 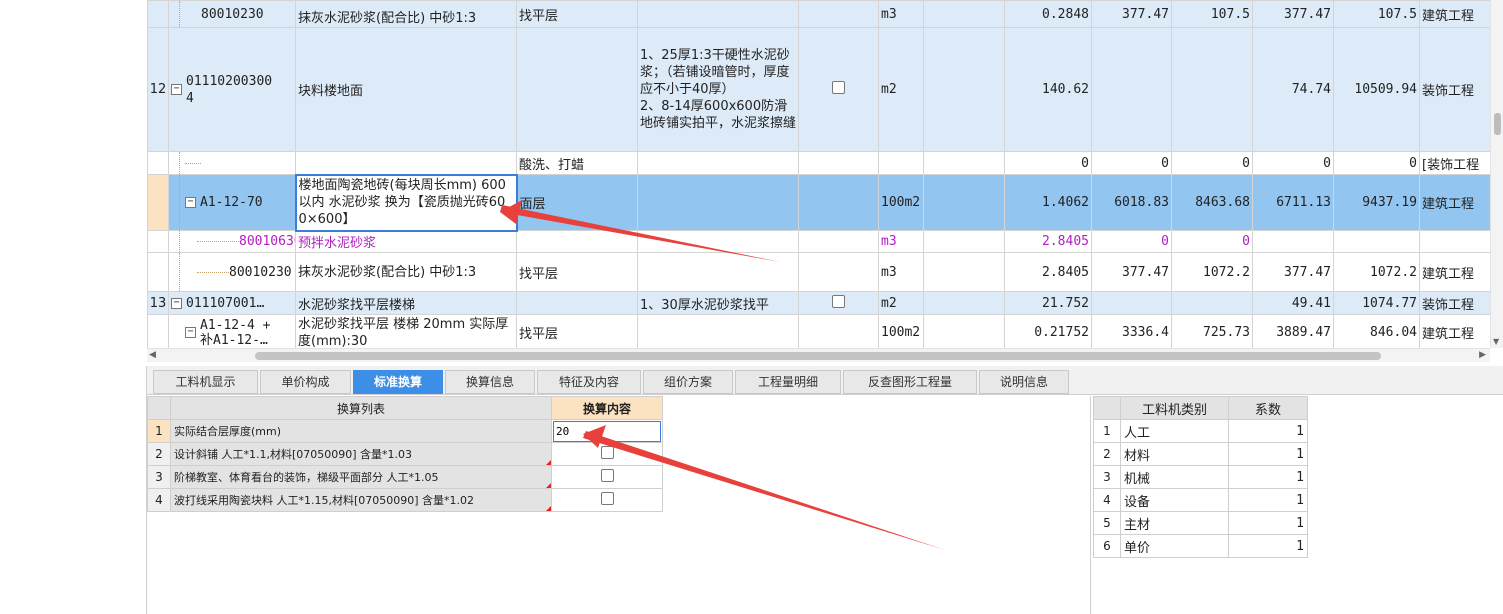 I want to click on row-number: 12, so click(x=158, y=89).